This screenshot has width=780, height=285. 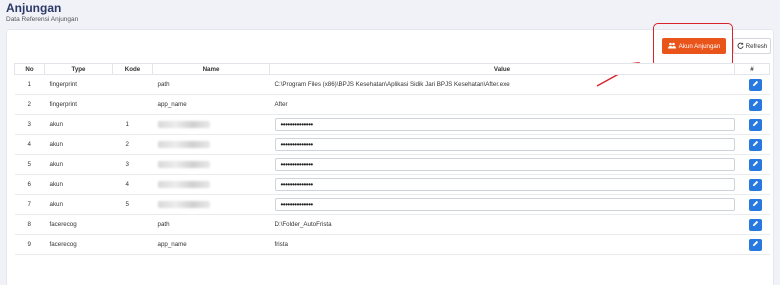 I want to click on table-row: 3 akun 1 ••••••••••••••, so click(x=392, y=124).